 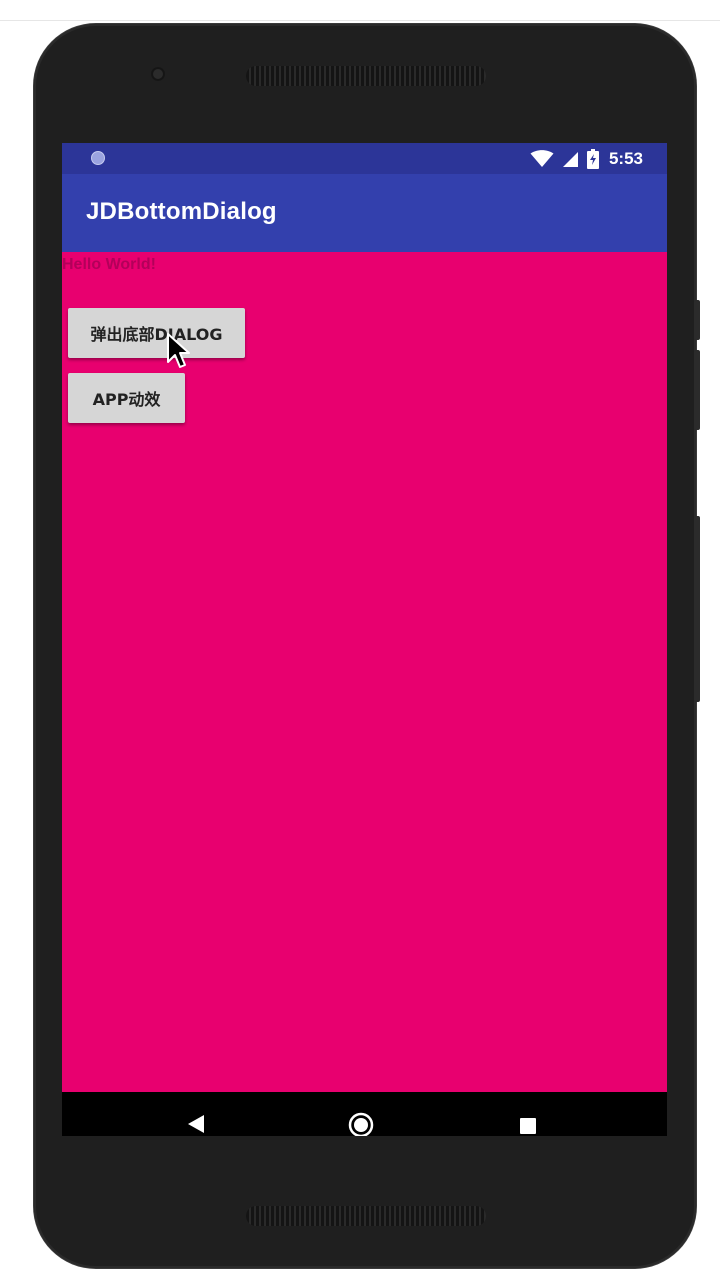 I want to click on battery-icon, so click(x=592, y=159).